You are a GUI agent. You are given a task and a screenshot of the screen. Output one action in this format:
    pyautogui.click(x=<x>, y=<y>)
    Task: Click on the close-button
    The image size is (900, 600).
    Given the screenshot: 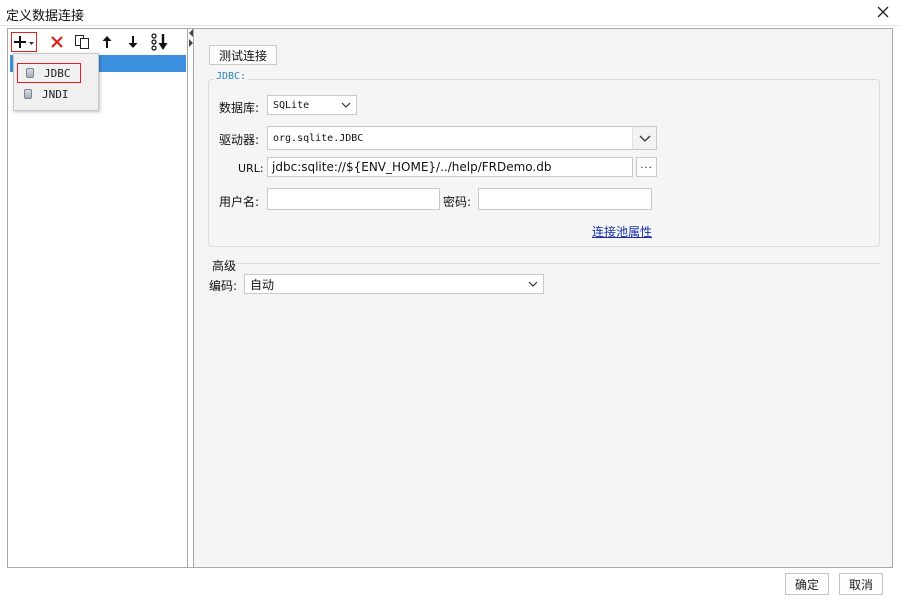 What is the action you would take?
    pyautogui.click(x=883, y=12)
    